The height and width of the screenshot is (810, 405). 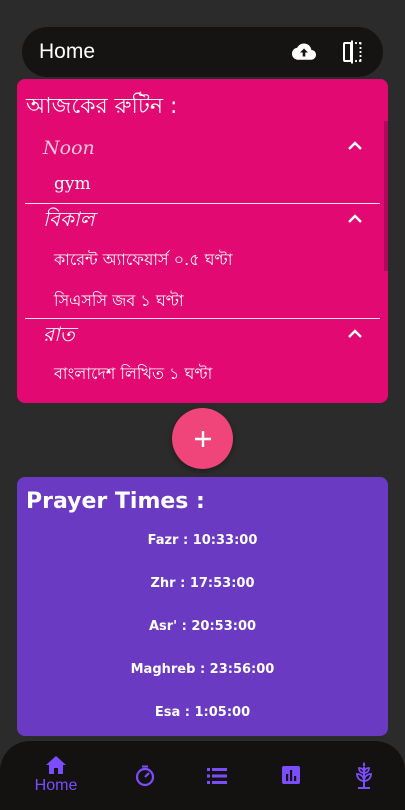 What do you see at coordinates (115, 501) in the screenshot?
I see `prayer-heading: Prayer Times :` at bounding box center [115, 501].